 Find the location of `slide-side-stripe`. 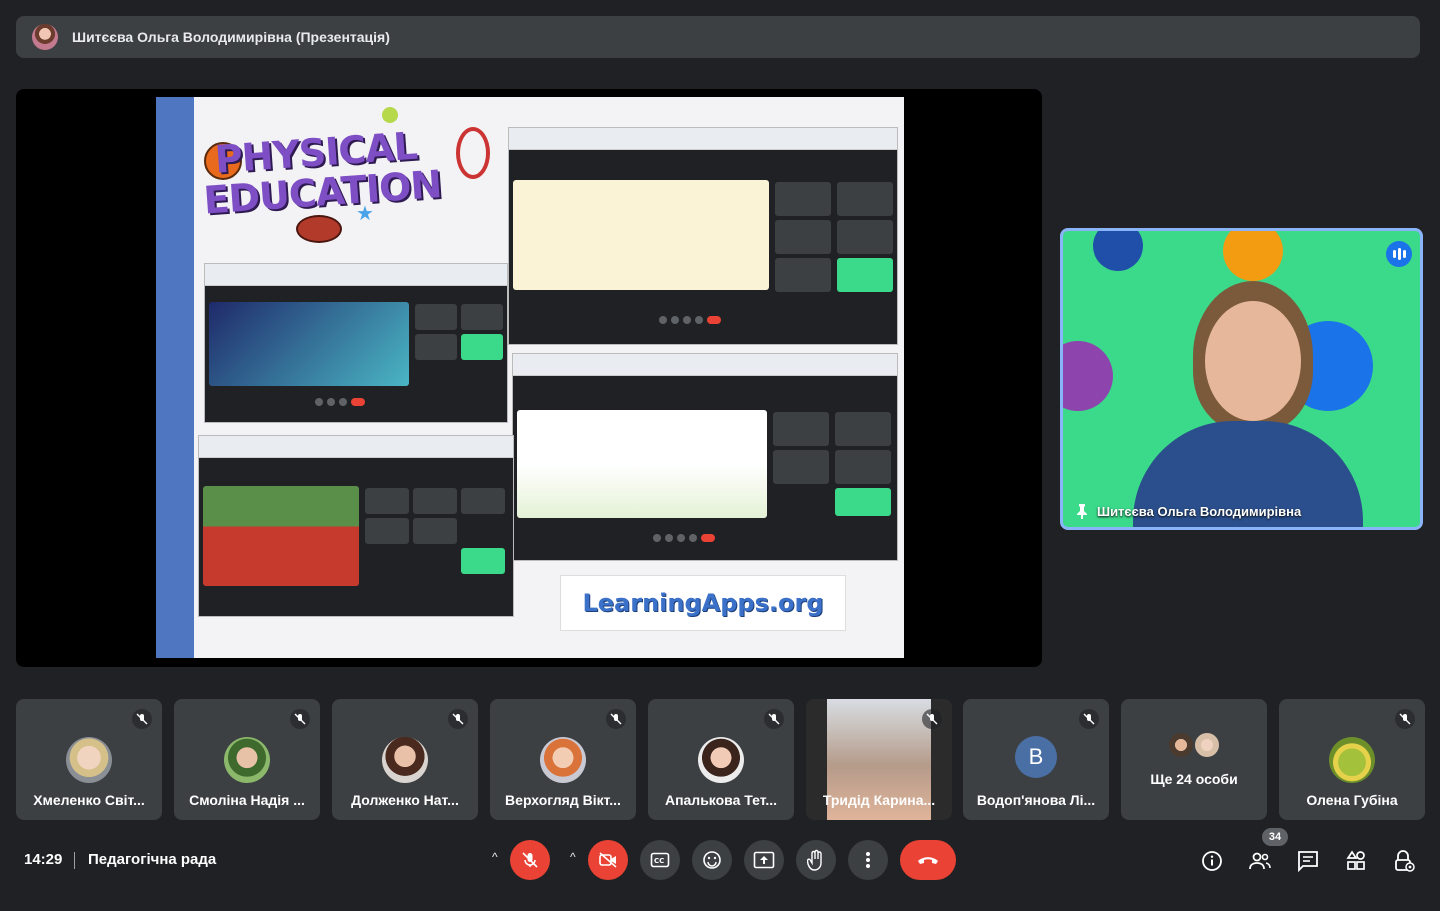

slide-side-stripe is located at coordinates (175, 377).